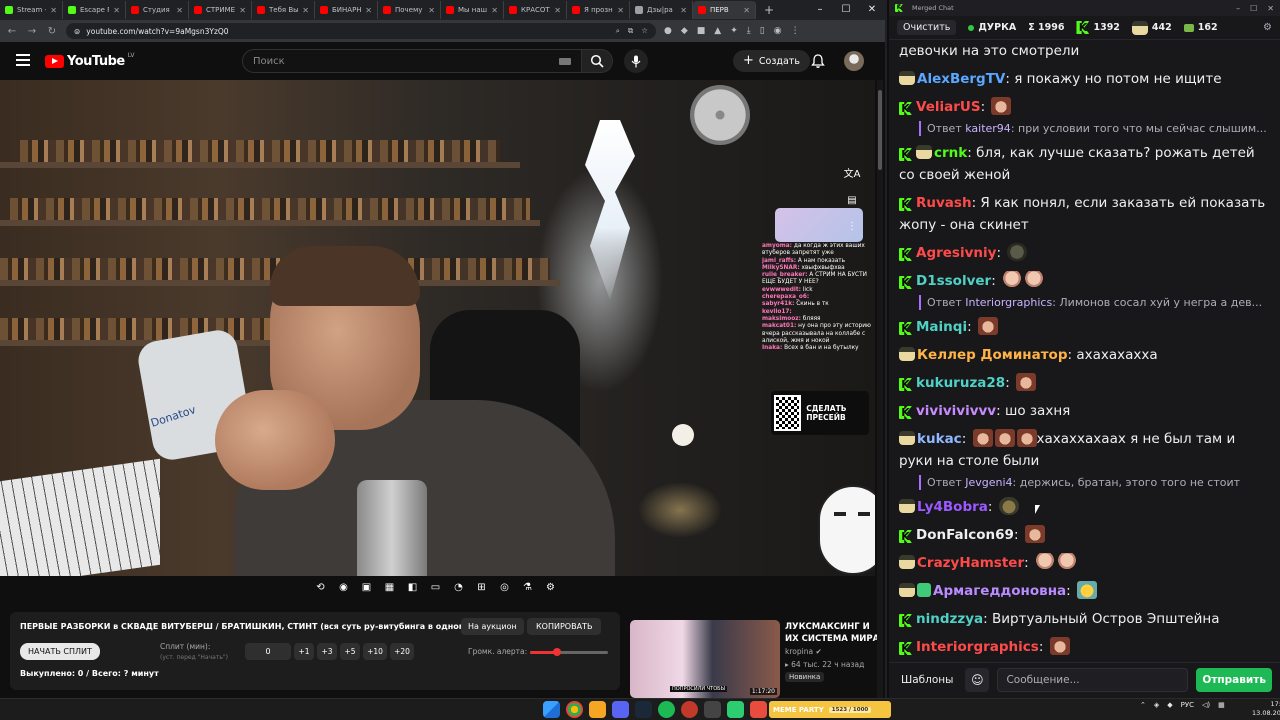 The image size is (1280, 720). Describe the element at coordinates (872, 10) in the screenshot. I see `close-icon: ✕` at that location.